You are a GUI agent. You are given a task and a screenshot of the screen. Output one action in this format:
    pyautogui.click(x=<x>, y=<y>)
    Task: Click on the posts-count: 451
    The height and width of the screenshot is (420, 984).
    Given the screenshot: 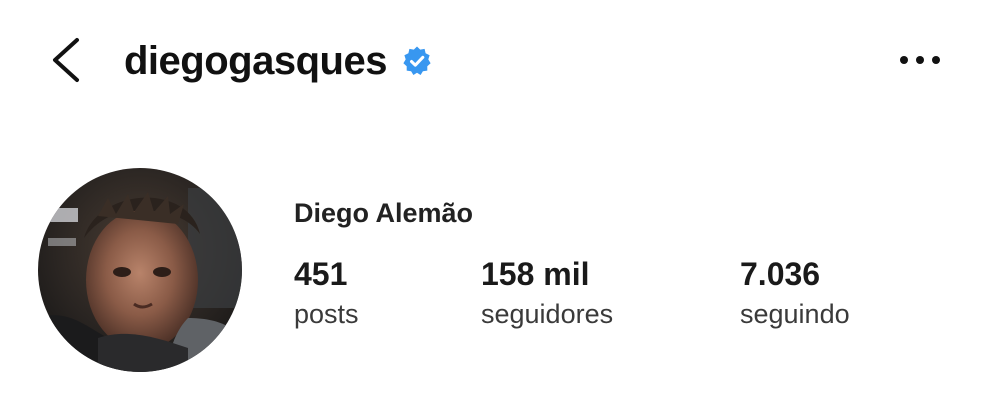 What is the action you would take?
    pyautogui.click(x=321, y=274)
    